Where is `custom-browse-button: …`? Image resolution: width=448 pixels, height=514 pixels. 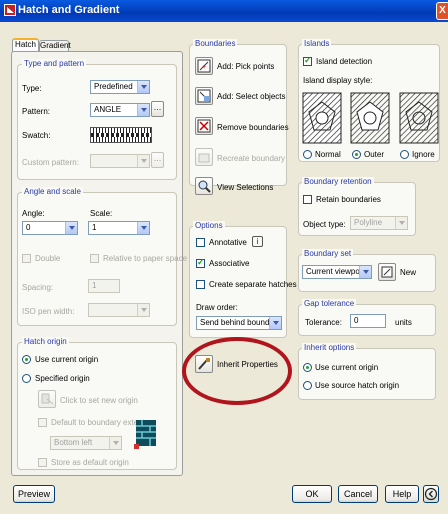
custom-browse-button: … is located at coordinates (157, 160).